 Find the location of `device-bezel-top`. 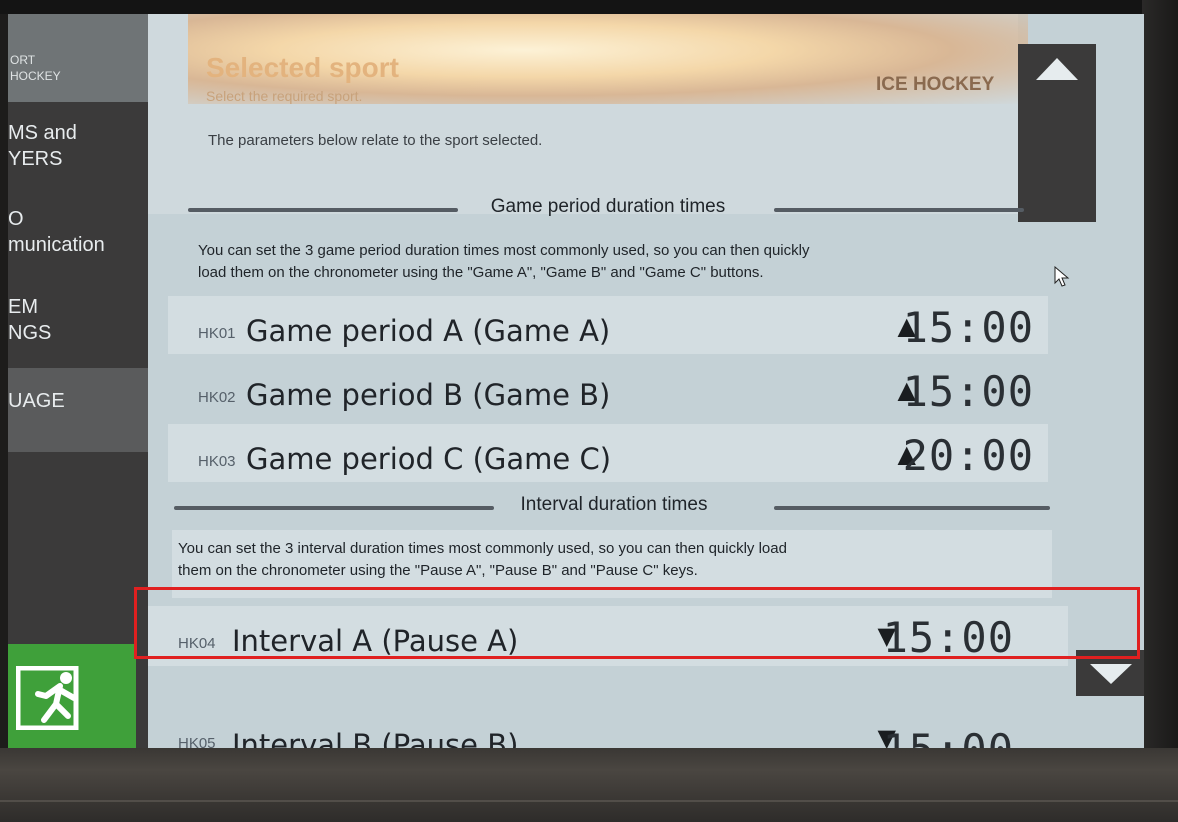

device-bezel-top is located at coordinates (589, 7).